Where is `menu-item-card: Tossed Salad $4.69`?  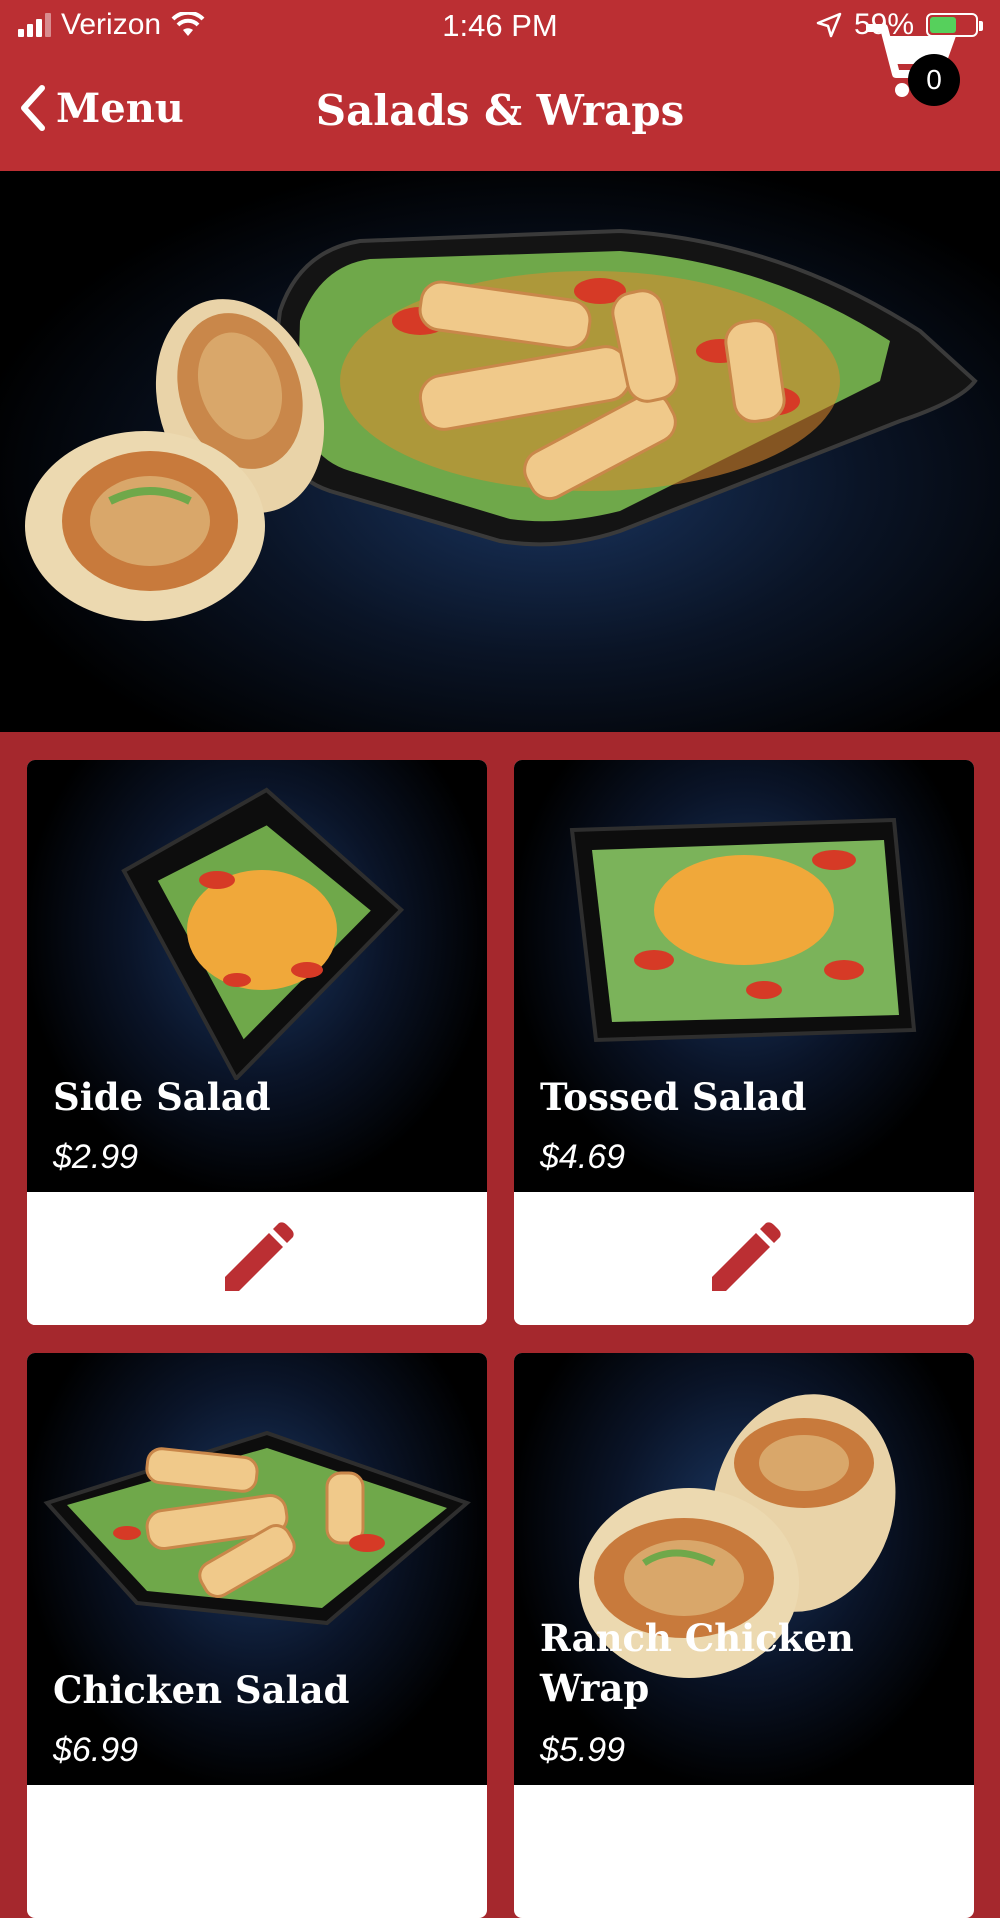
menu-item-card: Tossed Salad $4.69 is located at coordinates (744, 1042).